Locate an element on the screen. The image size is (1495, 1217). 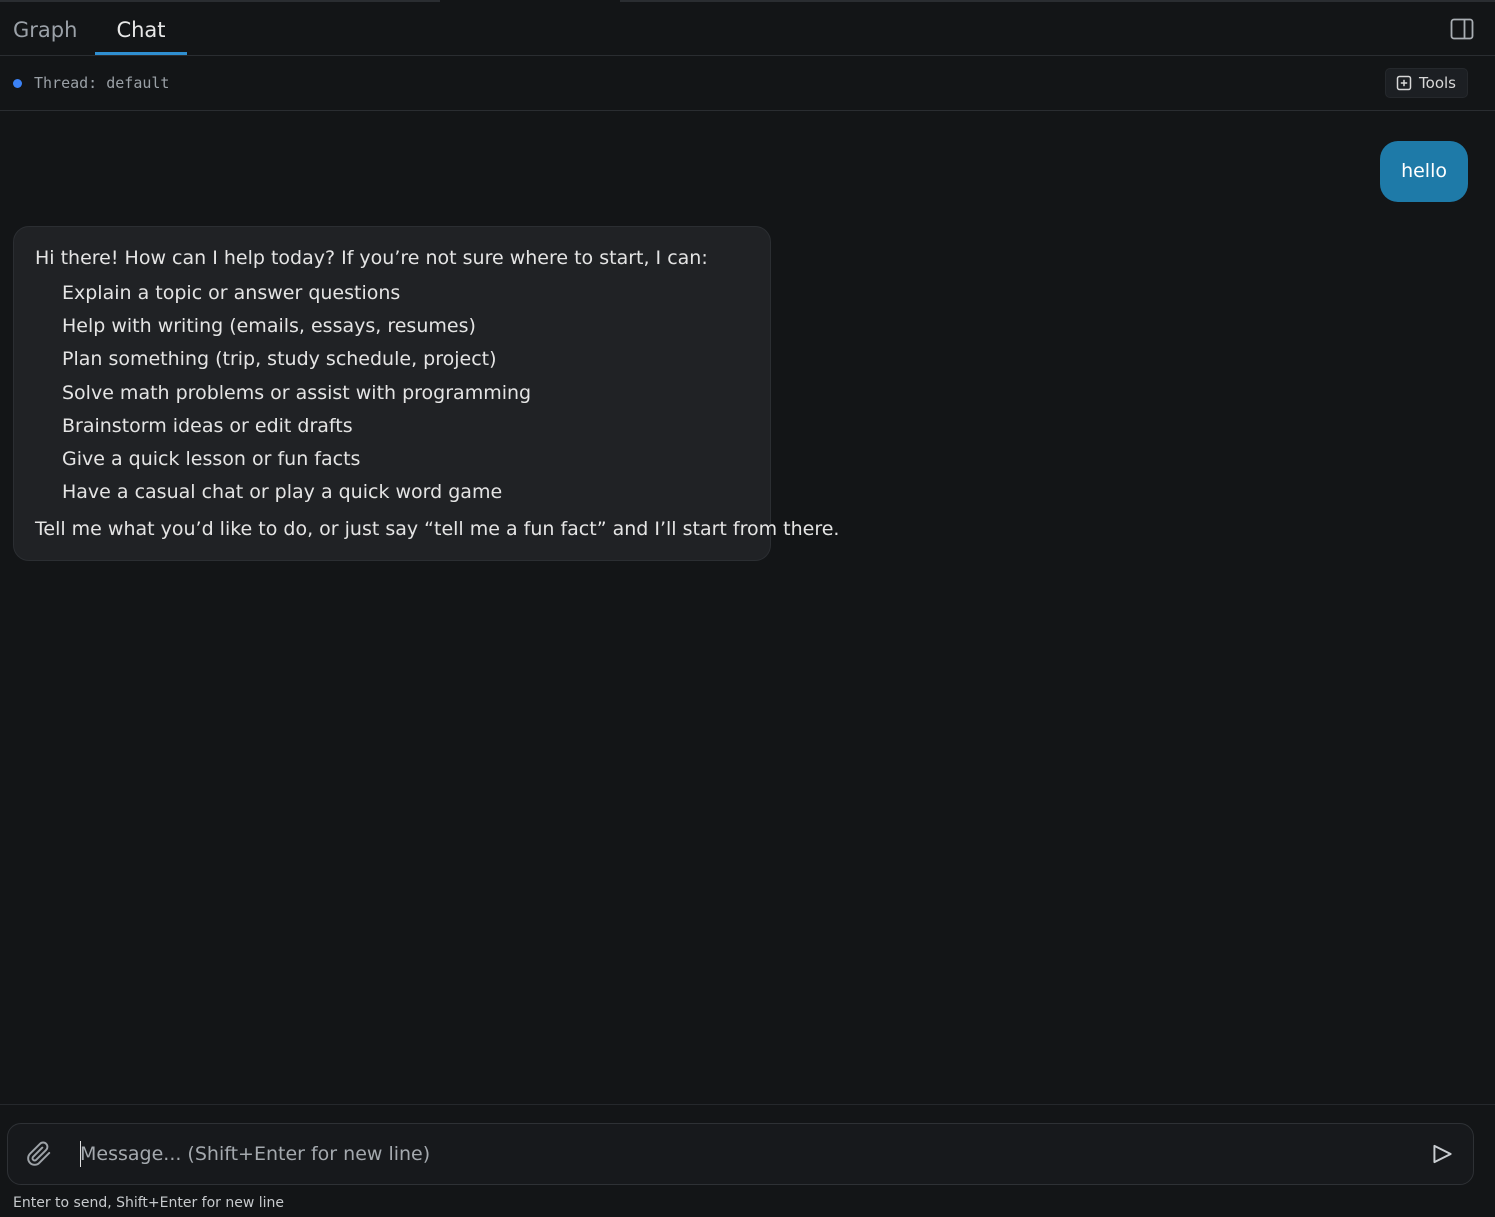
paperclip-icon is located at coordinates (39, 1154).